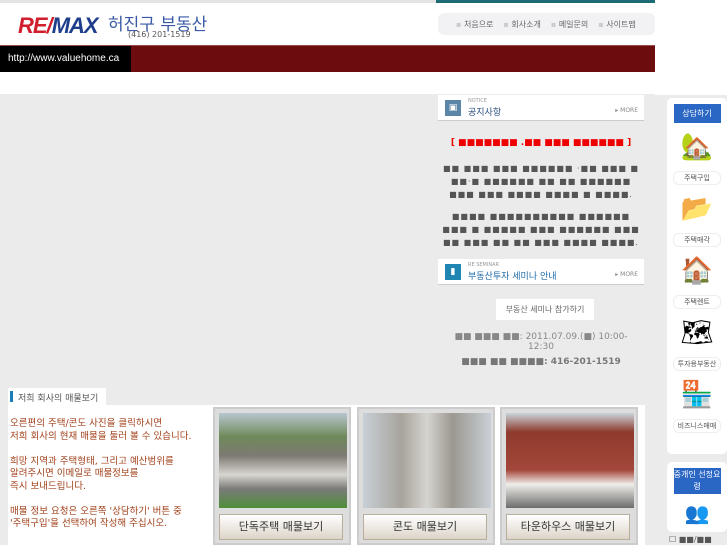 The height and width of the screenshot is (545, 727). Describe the element at coordinates (58, 26) in the screenshot. I see `remax-logo: RE/MAX` at that location.